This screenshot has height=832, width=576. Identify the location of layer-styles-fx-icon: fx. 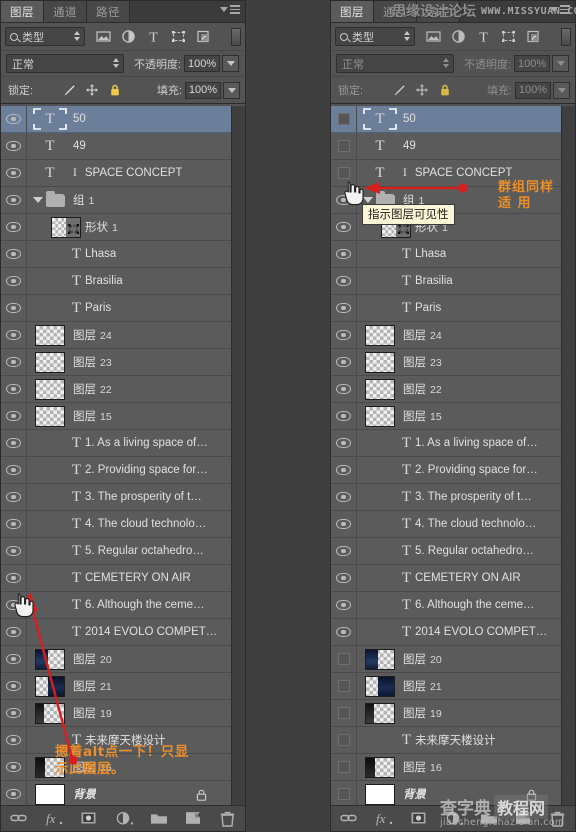
(53, 819).